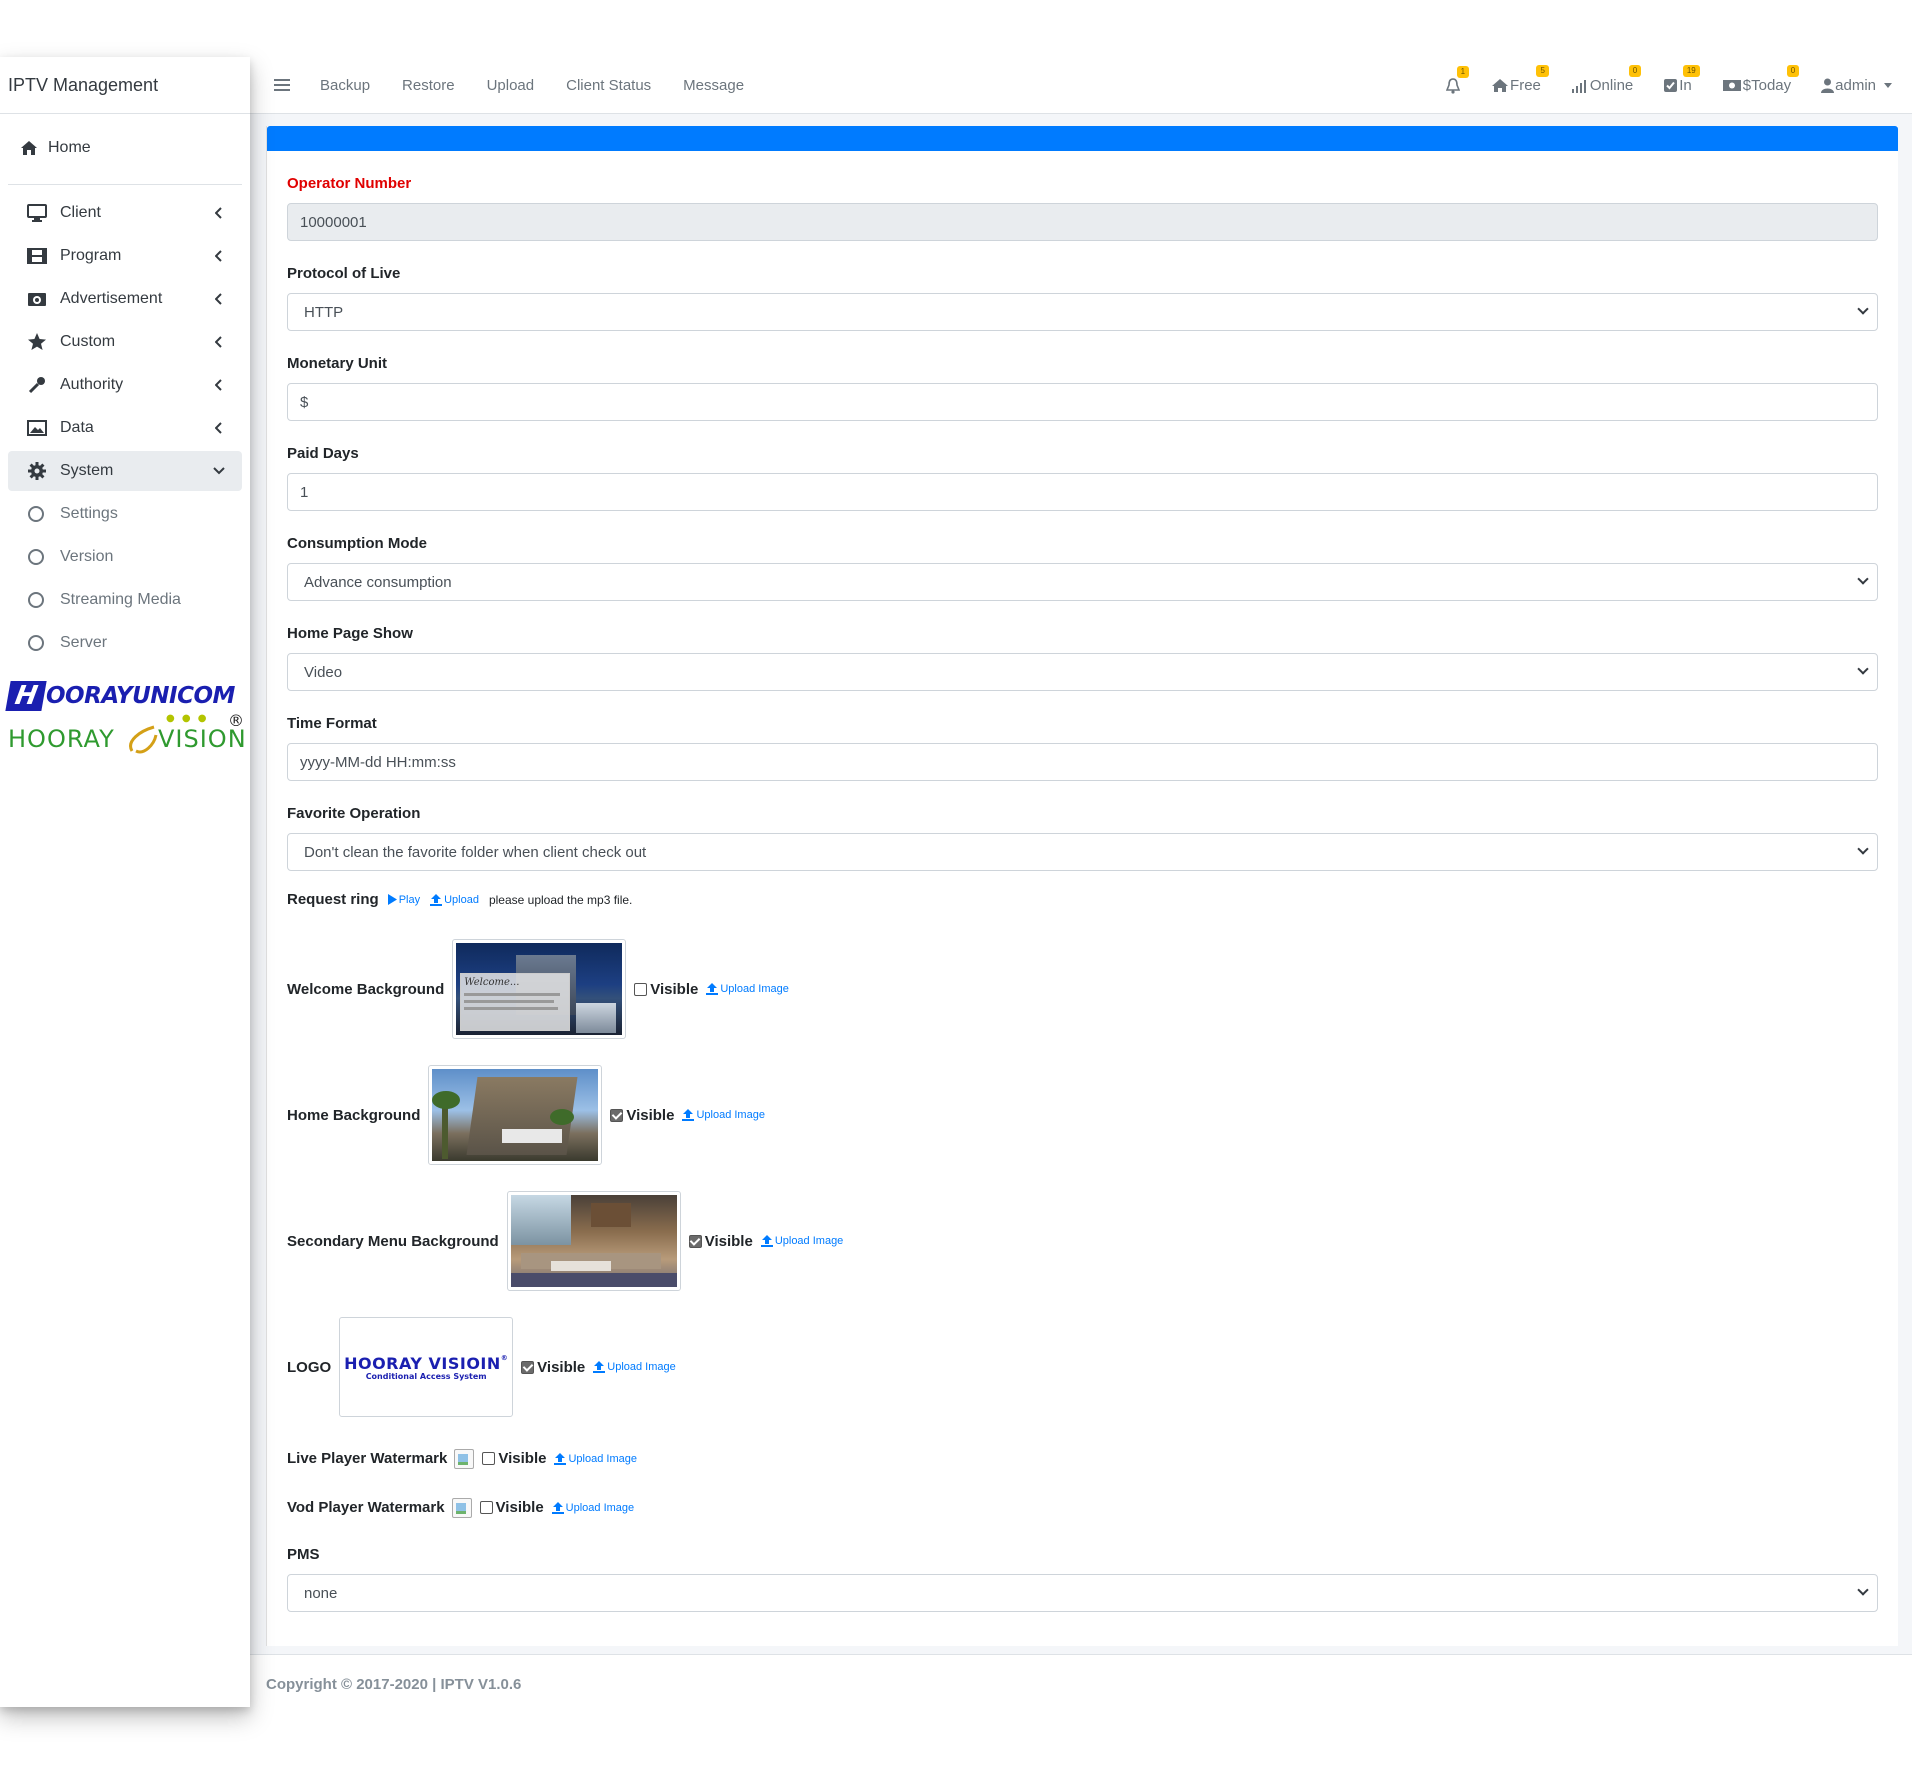 This screenshot has width=1912, height=1766. What do you see at coordinates (282, 85) in the screenshot?
I see `menu-toggle-icon` at bounding box center [282, 85].